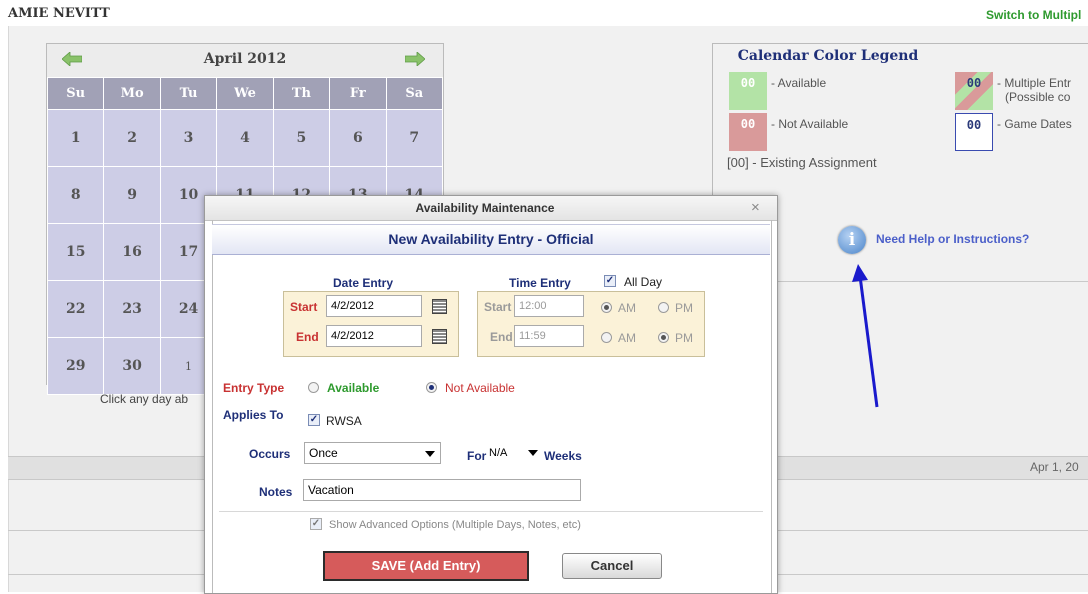  What do you see at coordinates (563, 456) in the screenshot?
I see `weeks-label: Weeks` at bounding box center [563, 456].